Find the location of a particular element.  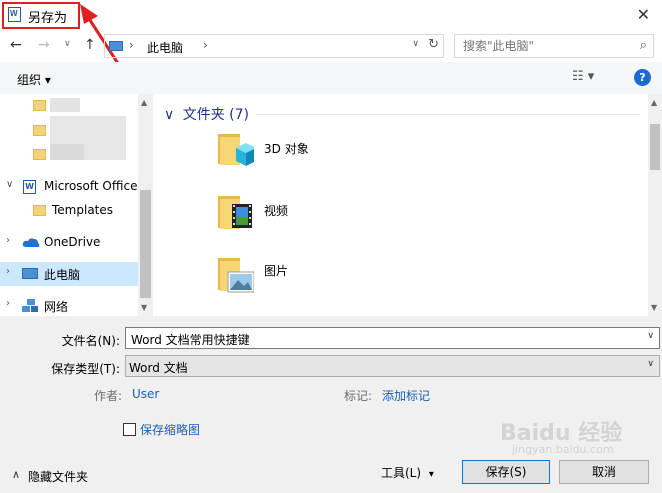

file-list-scrollbar: ▲ ▼ is located at coordinates (655, 205).